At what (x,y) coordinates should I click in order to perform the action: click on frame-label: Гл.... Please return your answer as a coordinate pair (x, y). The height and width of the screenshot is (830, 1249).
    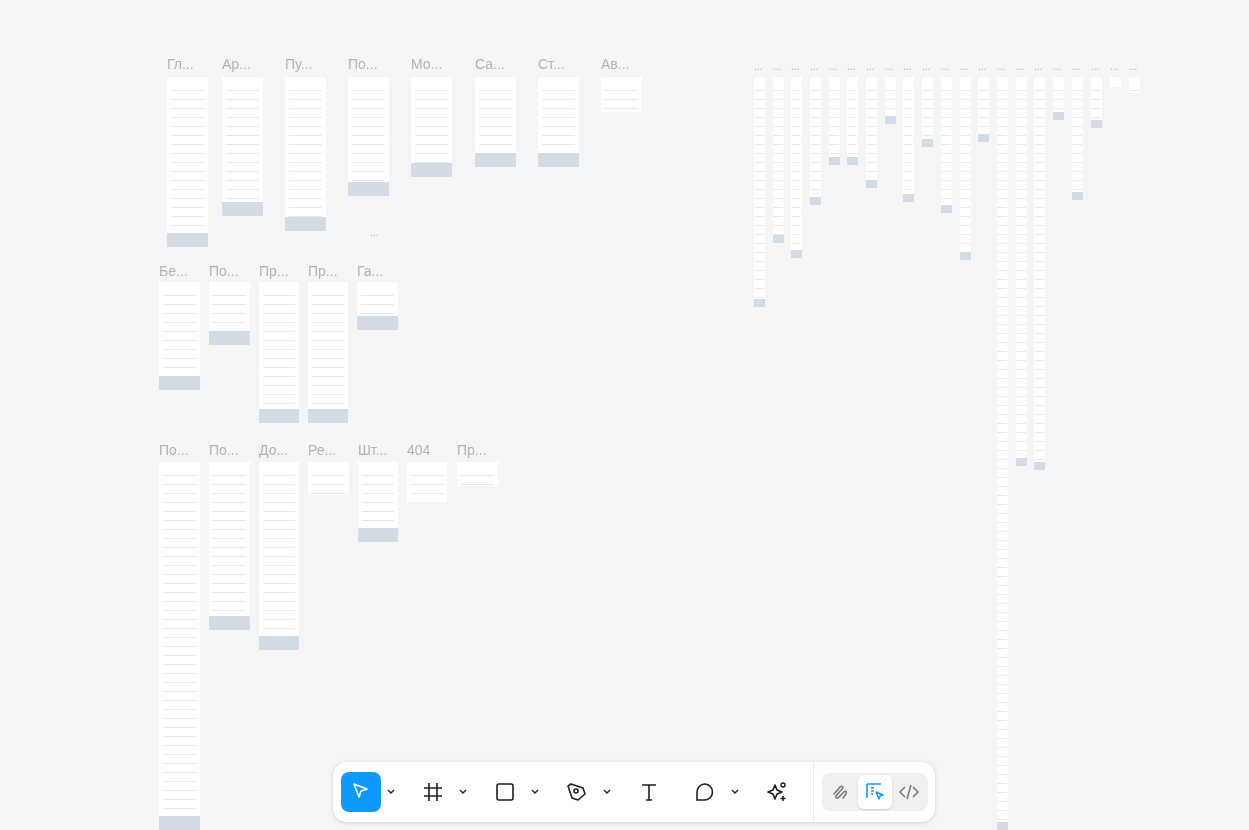
    Looking at the image, I should click on (180, 64).